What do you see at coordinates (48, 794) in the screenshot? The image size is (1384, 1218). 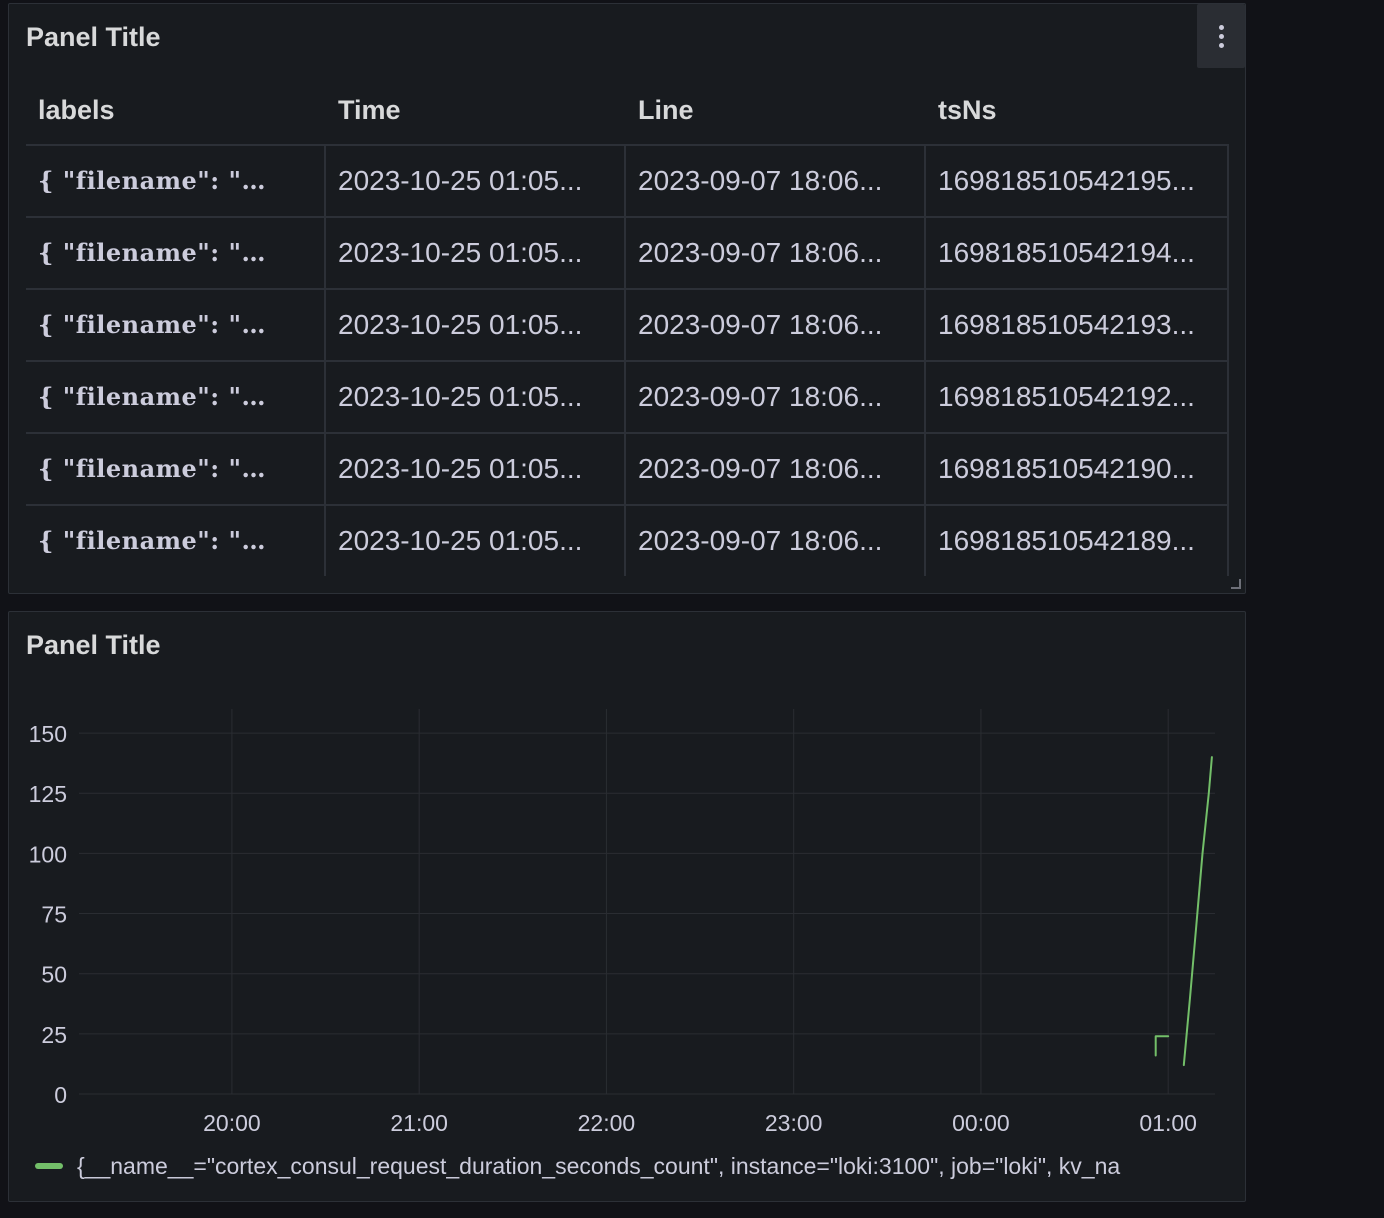 I see `y-tick-label: 125` at bounding box center [48, 794].